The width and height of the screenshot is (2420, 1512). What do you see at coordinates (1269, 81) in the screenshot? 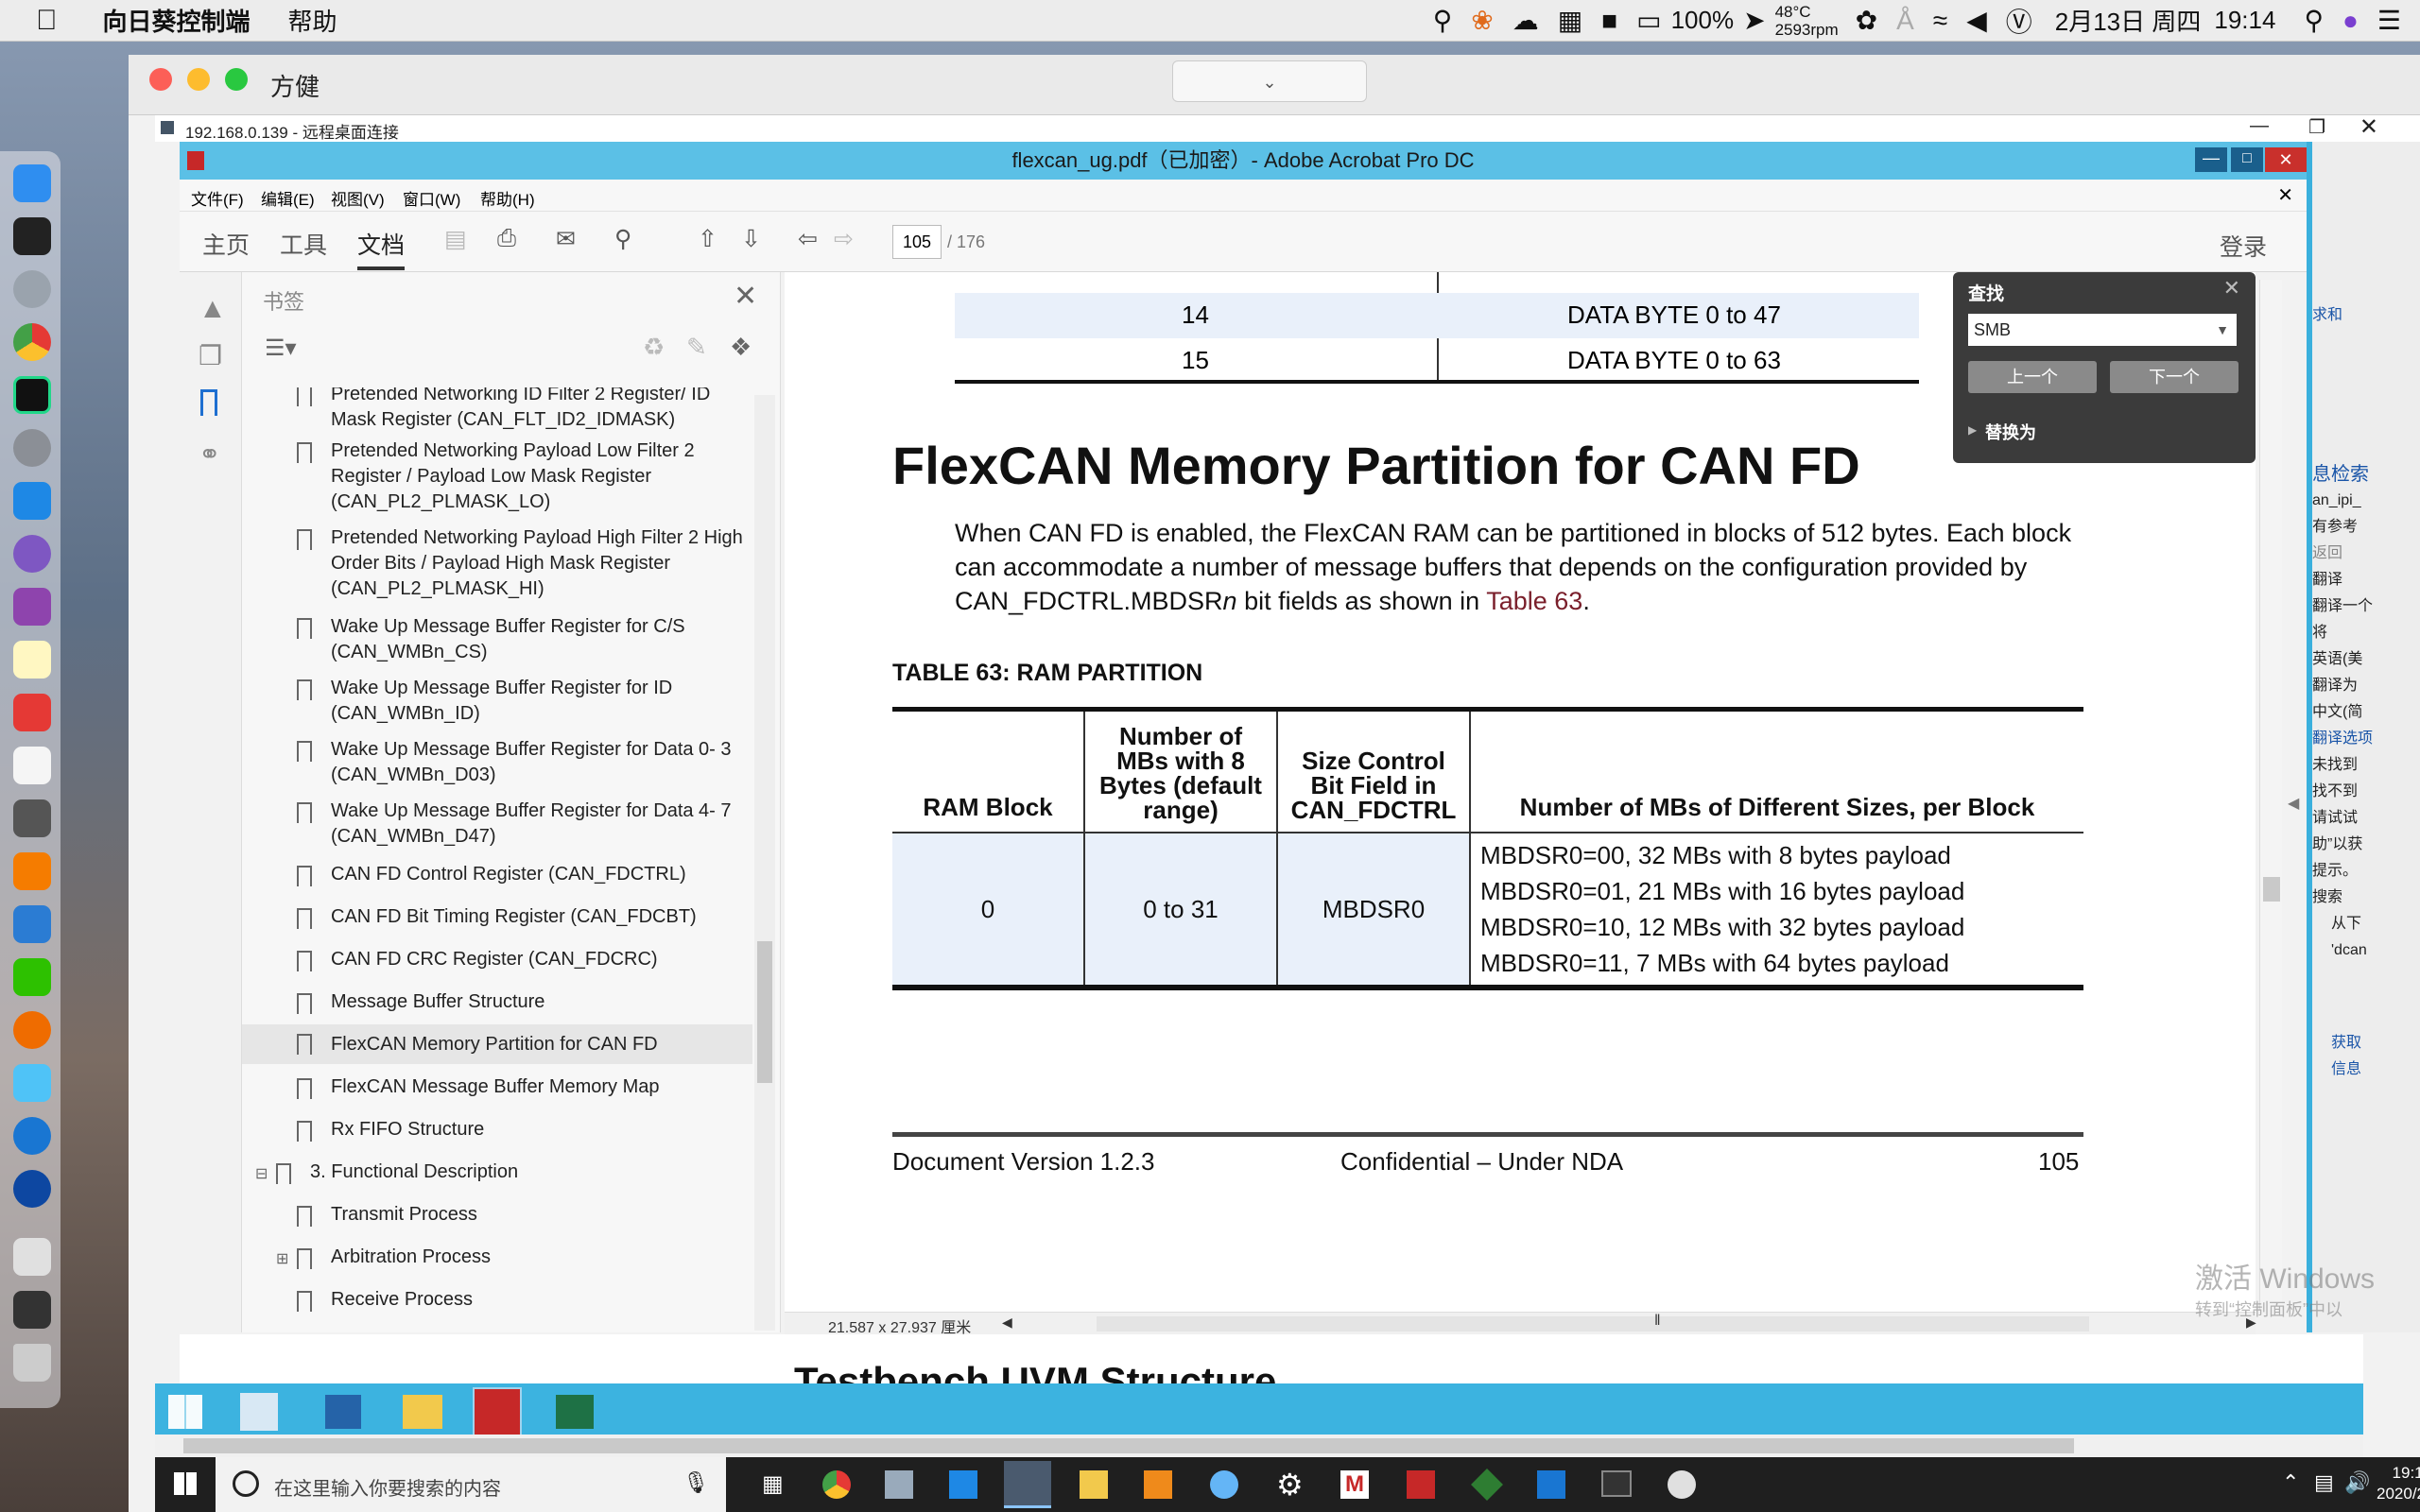
I see `dropdown-button: ⌄` at bounding box center [1269, 81].